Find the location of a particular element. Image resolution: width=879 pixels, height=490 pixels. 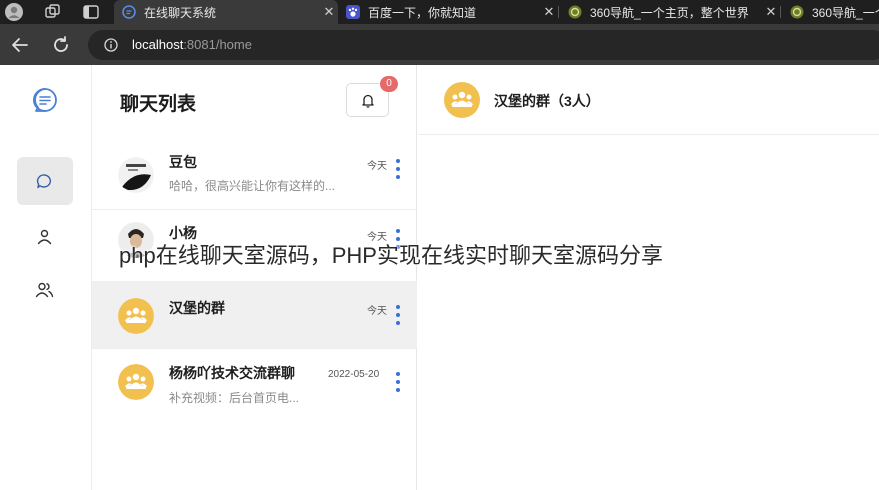

profile-icon is located at coordinates (14, 12).